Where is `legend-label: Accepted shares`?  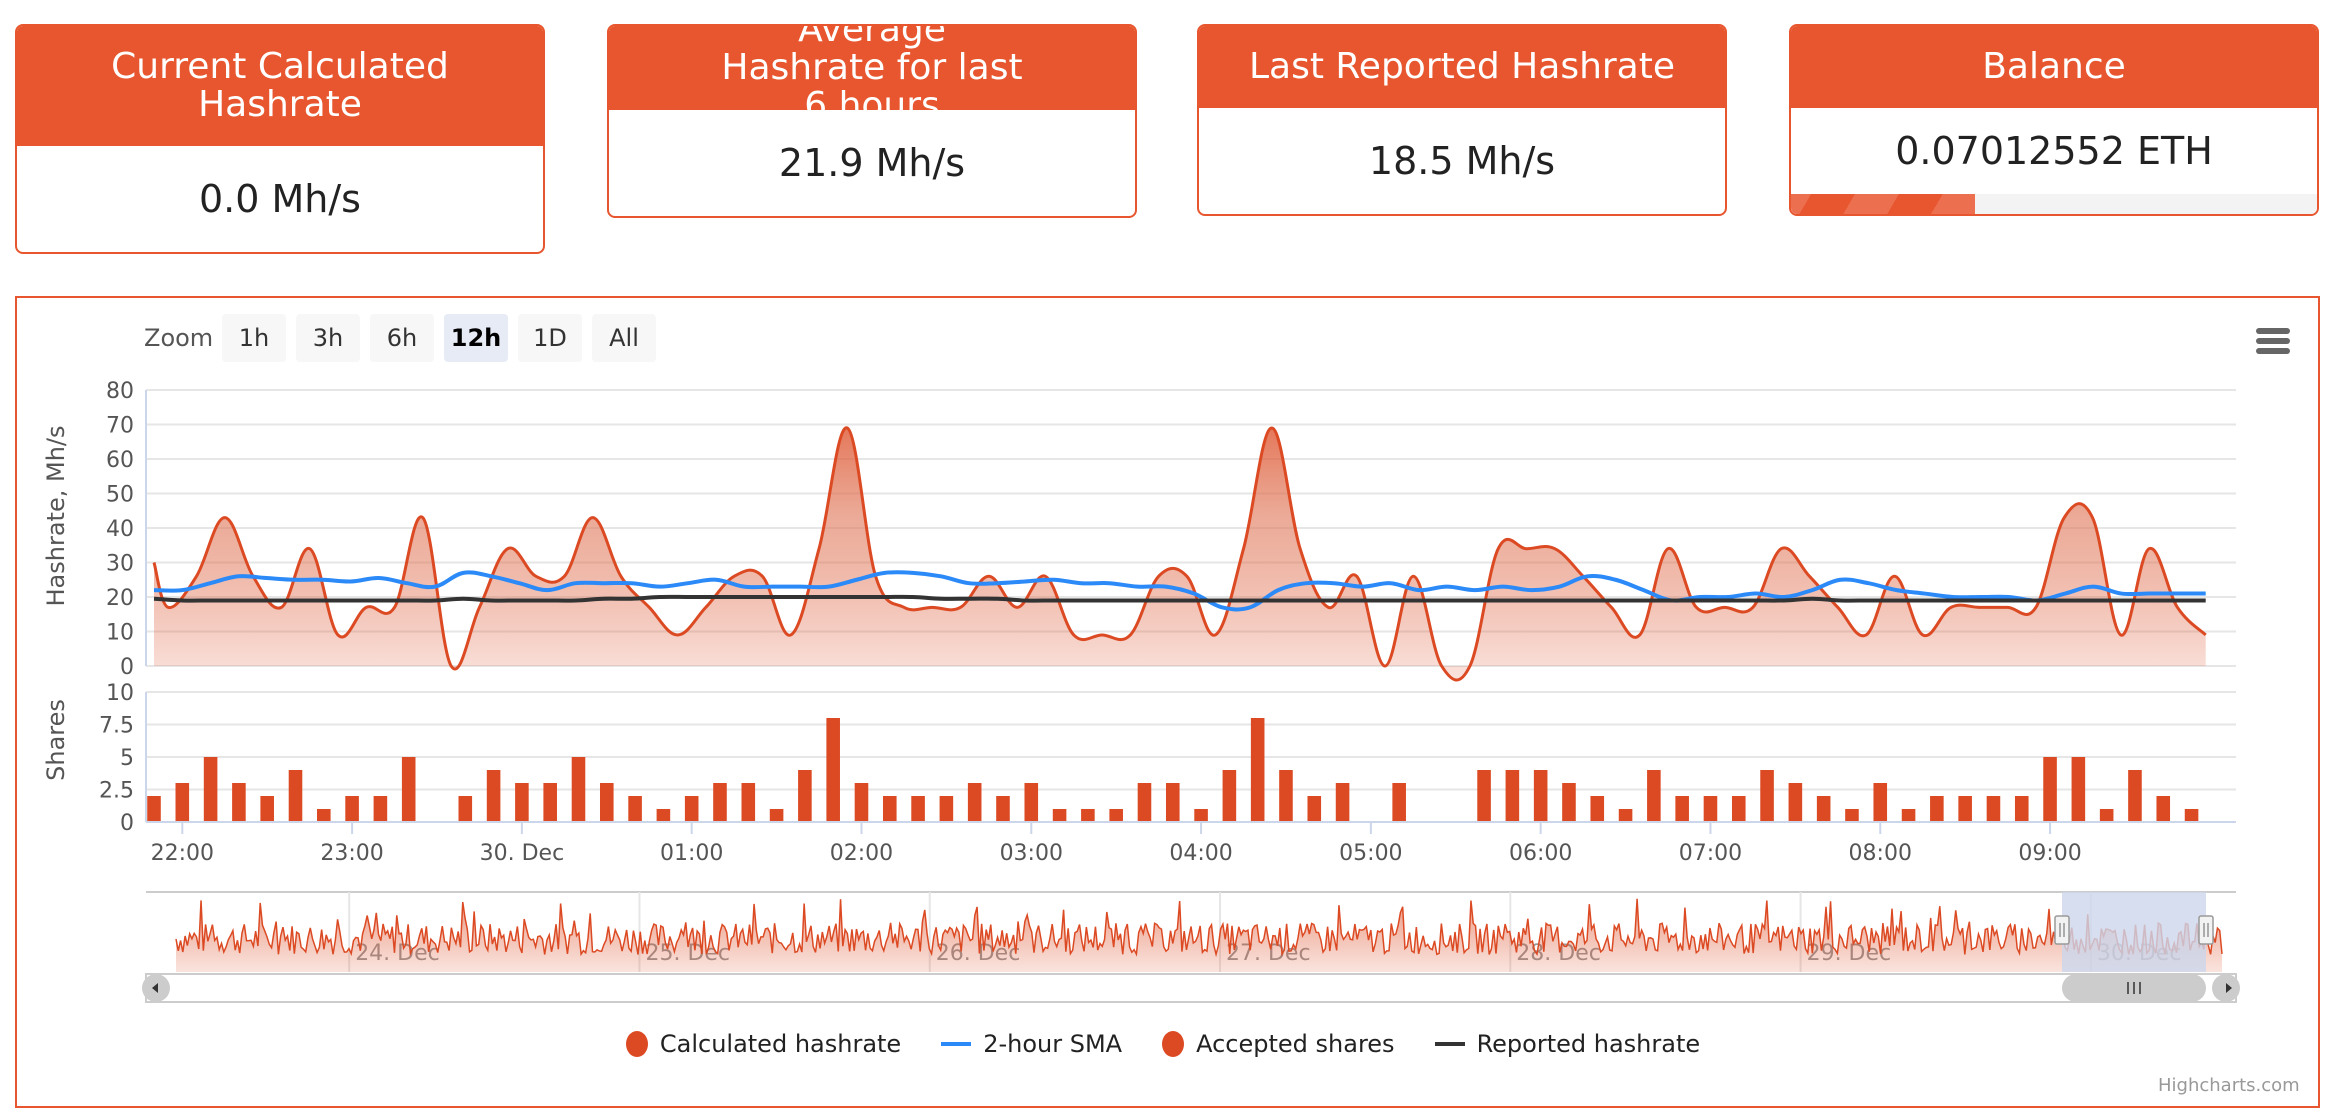 legend-label: Accepted shares is located at coordinates (1295, 1044).